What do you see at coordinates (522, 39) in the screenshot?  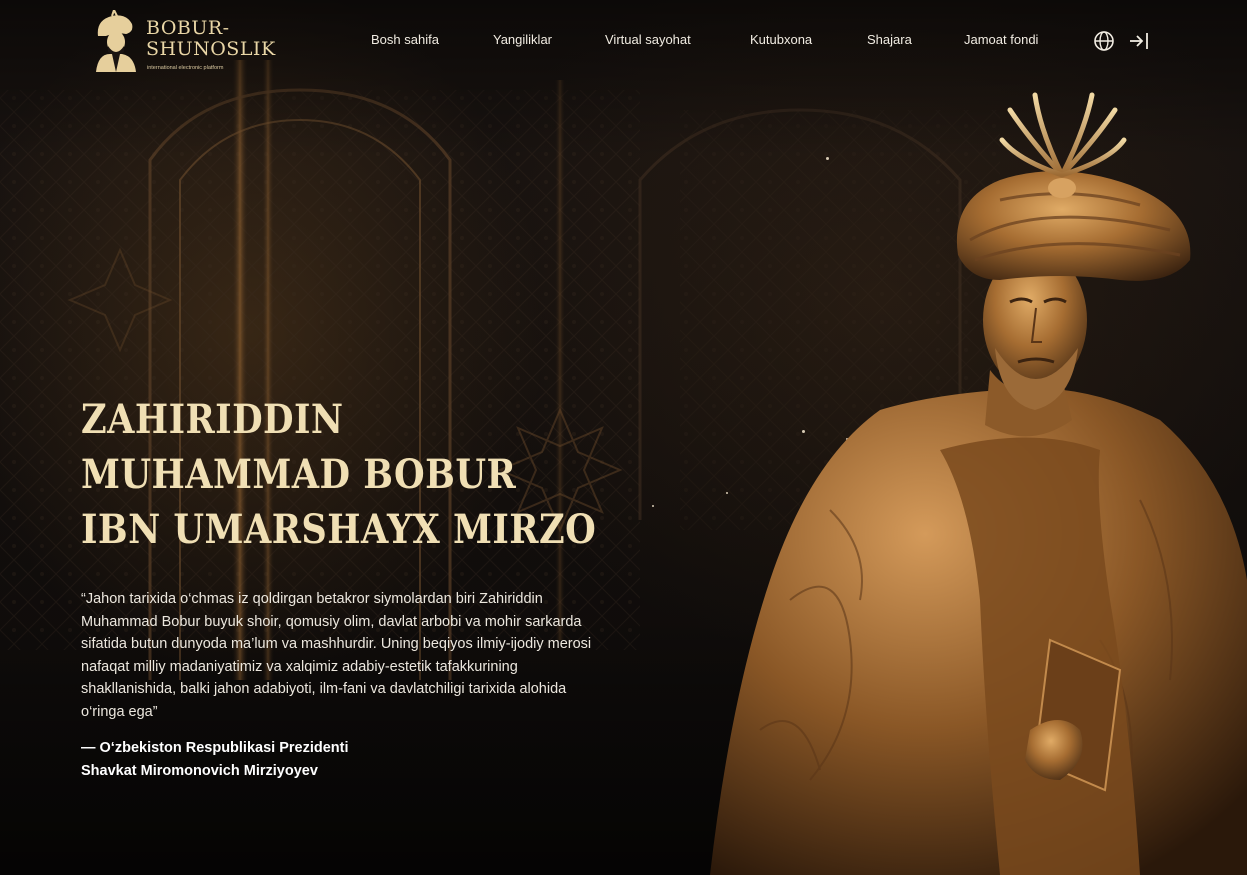 I see `nav-item-news: Yangiliklar` at bounding box center [522, 39].